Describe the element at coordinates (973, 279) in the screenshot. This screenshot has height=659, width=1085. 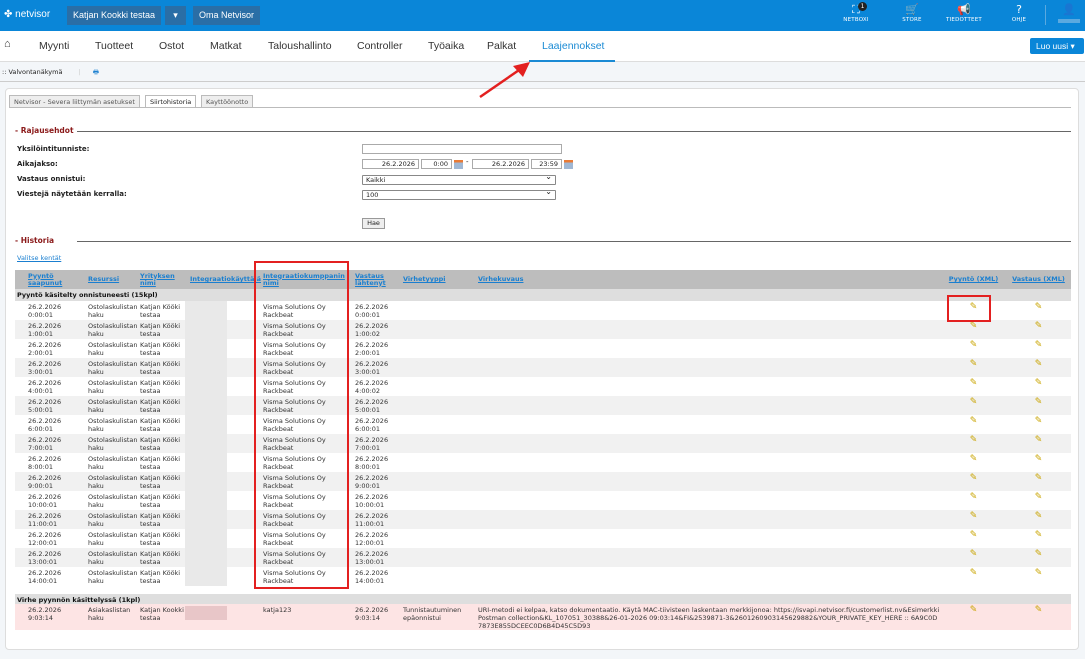
I see `col-pyynto-xml: Pyyntö (XML)` at that location.